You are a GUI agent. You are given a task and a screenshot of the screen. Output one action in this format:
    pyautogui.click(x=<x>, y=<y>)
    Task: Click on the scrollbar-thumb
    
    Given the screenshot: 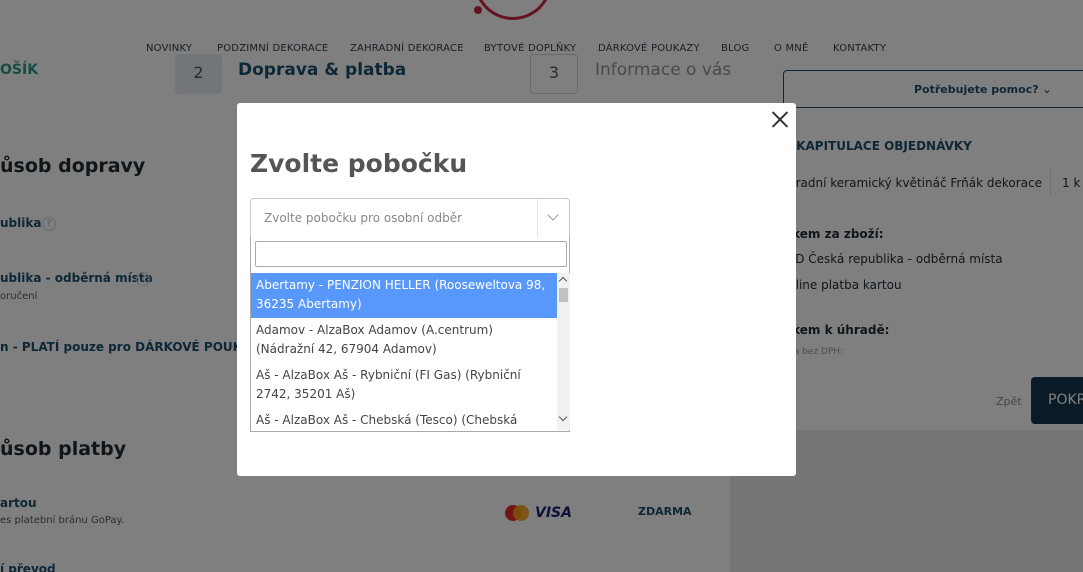 What is the action you would take?
    pyautogui.click(x=563, y=295)
    